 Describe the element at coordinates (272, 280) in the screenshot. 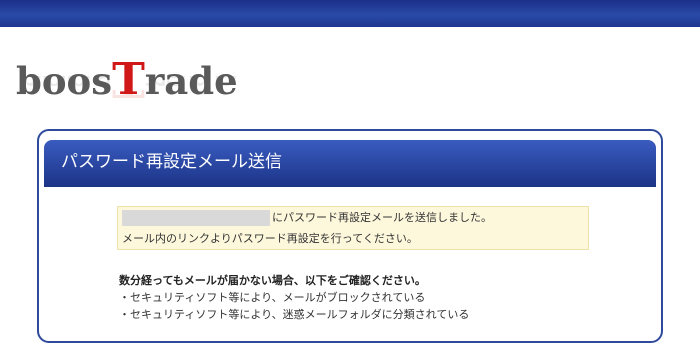

I see `help-heading: 数分経ってもメールが届かない場合、以下をご確認ください。` at that location.